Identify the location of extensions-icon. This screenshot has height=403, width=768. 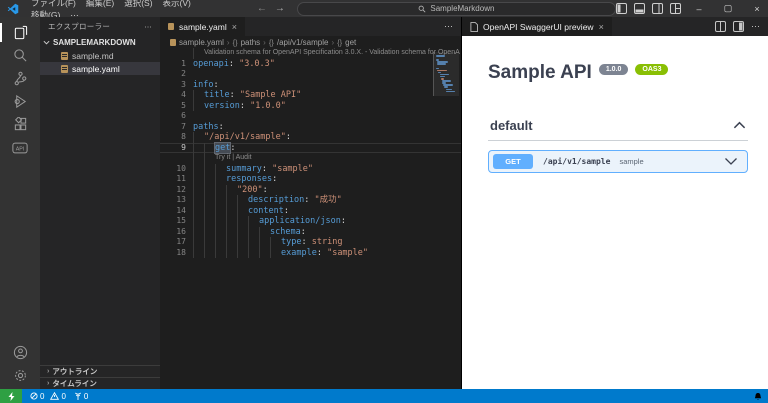
(20, 124).